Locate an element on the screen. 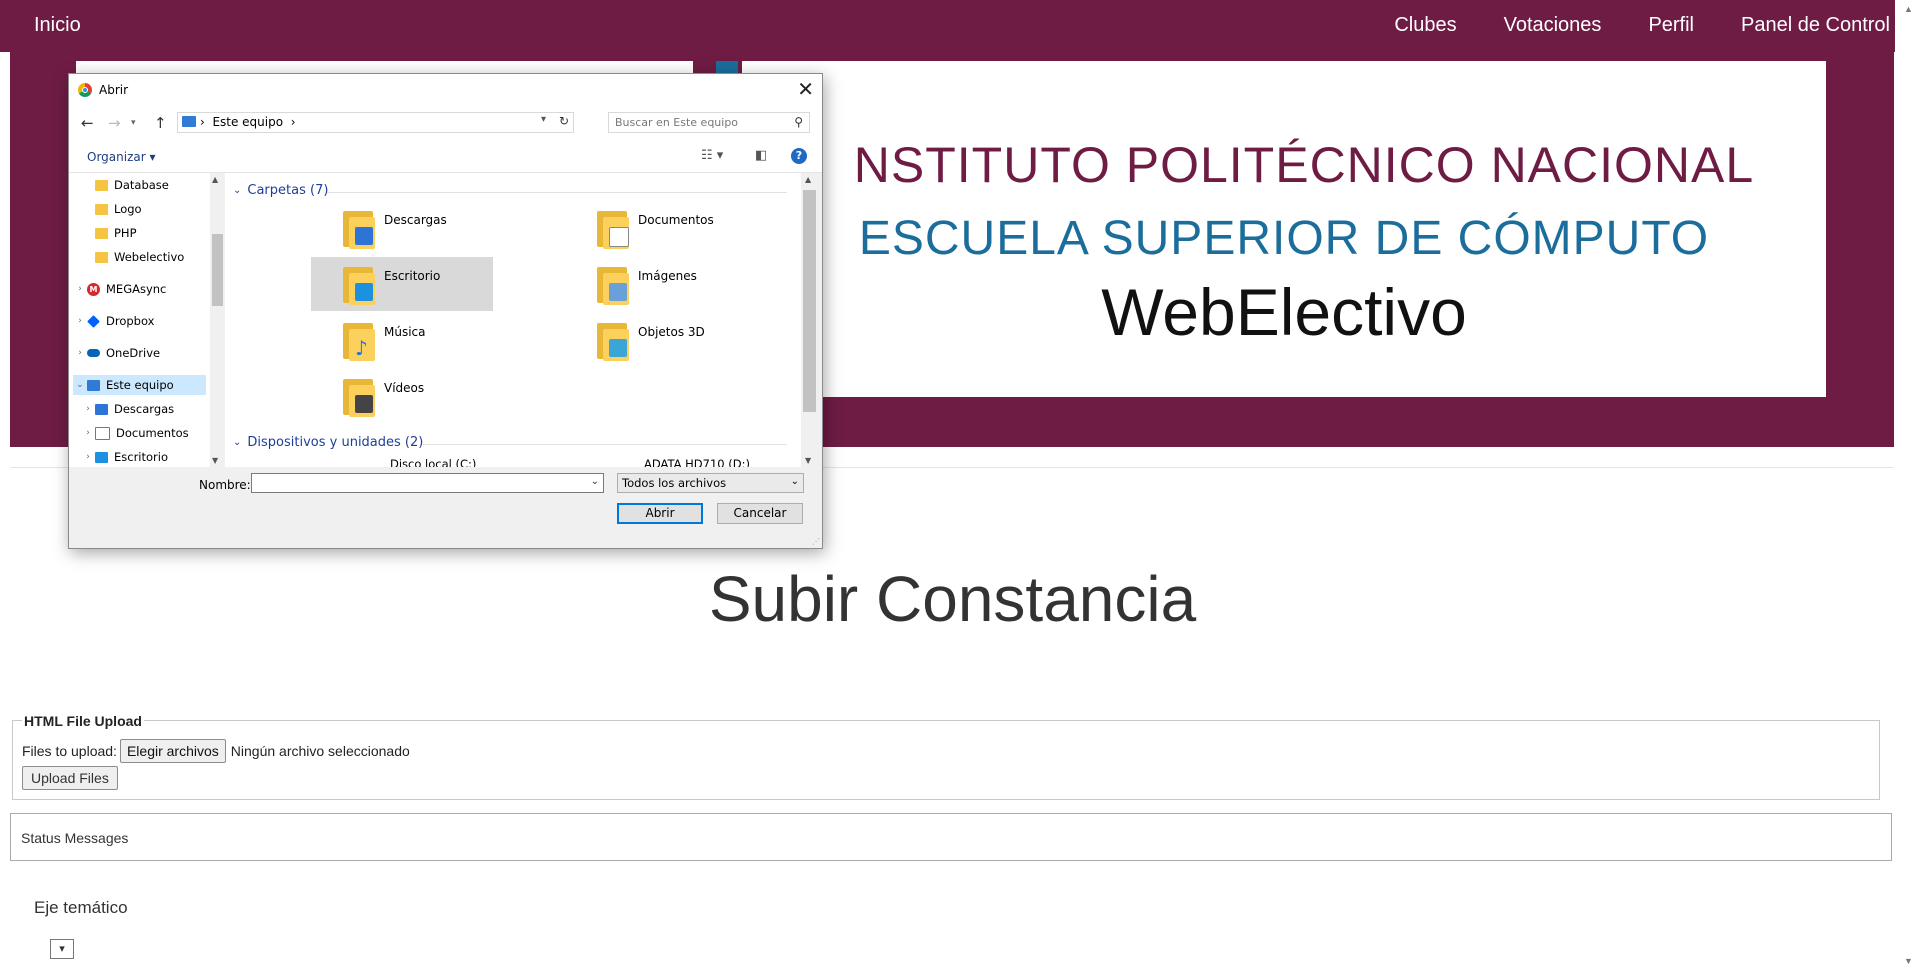  navigation-pane-scrollbar is located at coordinates (217, 320).